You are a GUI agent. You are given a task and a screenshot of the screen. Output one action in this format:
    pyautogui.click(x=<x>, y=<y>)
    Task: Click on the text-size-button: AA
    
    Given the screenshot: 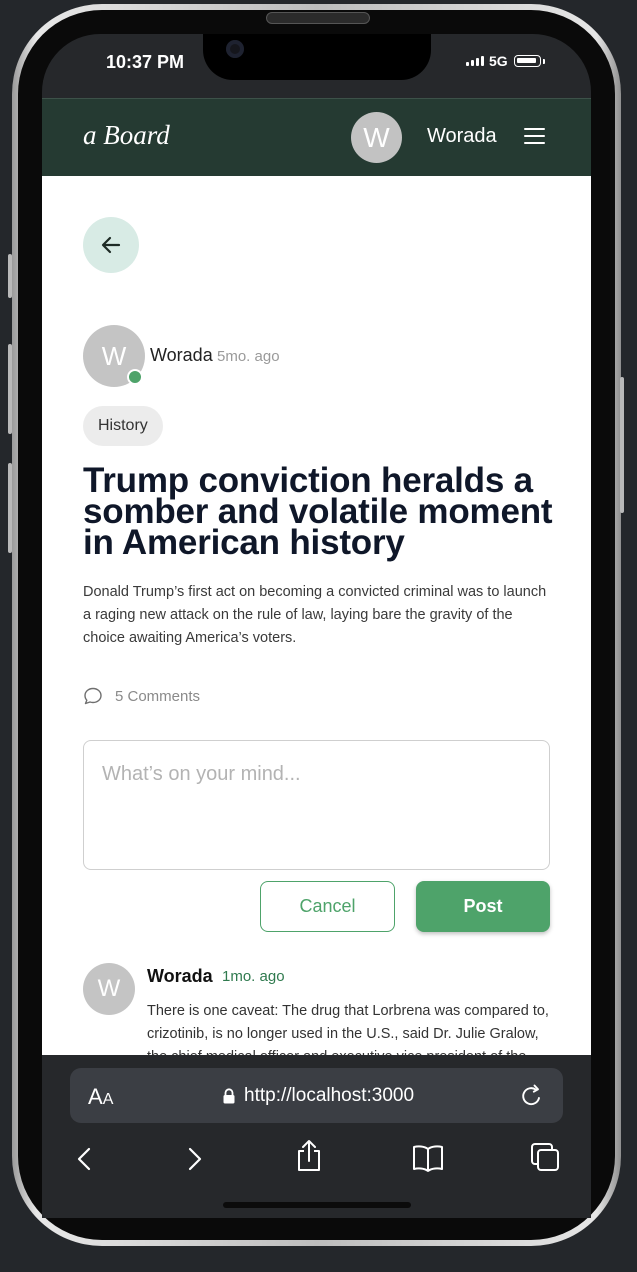 What is the action you would take?
    pyautogui.click(x=100, y=1097)
    